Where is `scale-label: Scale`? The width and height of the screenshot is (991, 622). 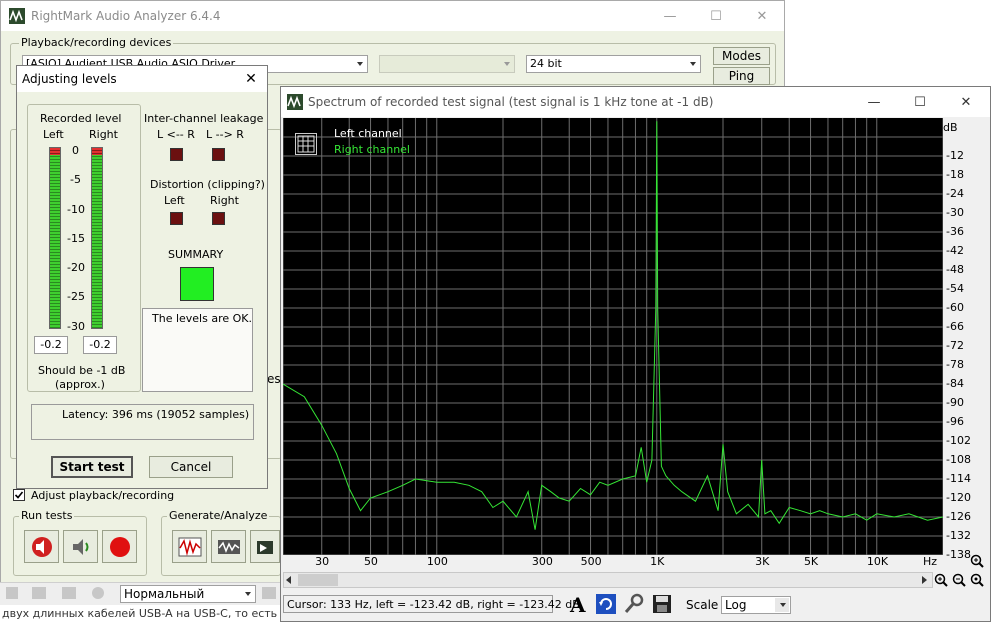
scale-label: Scale is located at coordinates (702, 605).